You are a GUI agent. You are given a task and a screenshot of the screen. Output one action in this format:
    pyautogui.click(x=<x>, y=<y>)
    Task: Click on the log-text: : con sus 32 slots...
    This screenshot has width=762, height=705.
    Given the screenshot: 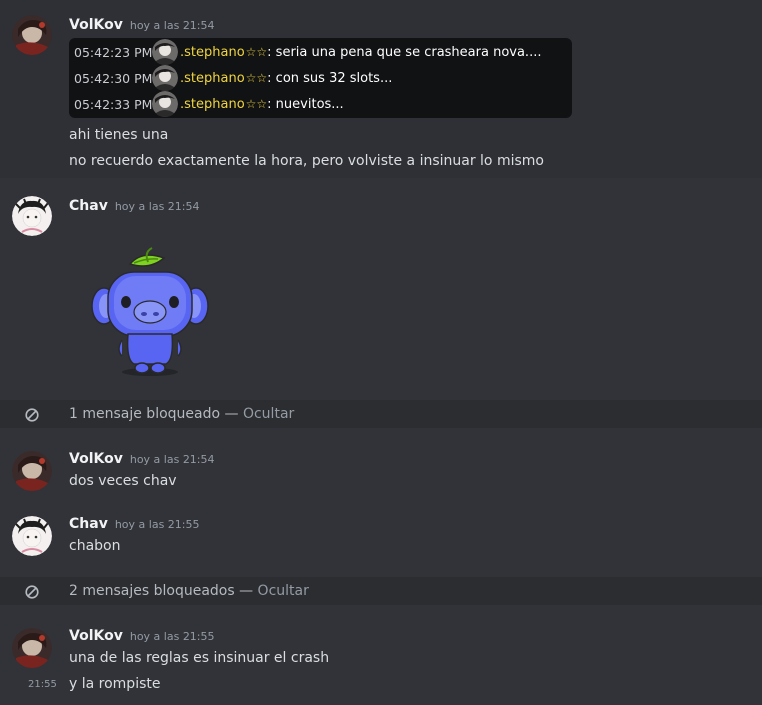 What is the action you would take?
    pyautogui.click(x=330, y=78)
    